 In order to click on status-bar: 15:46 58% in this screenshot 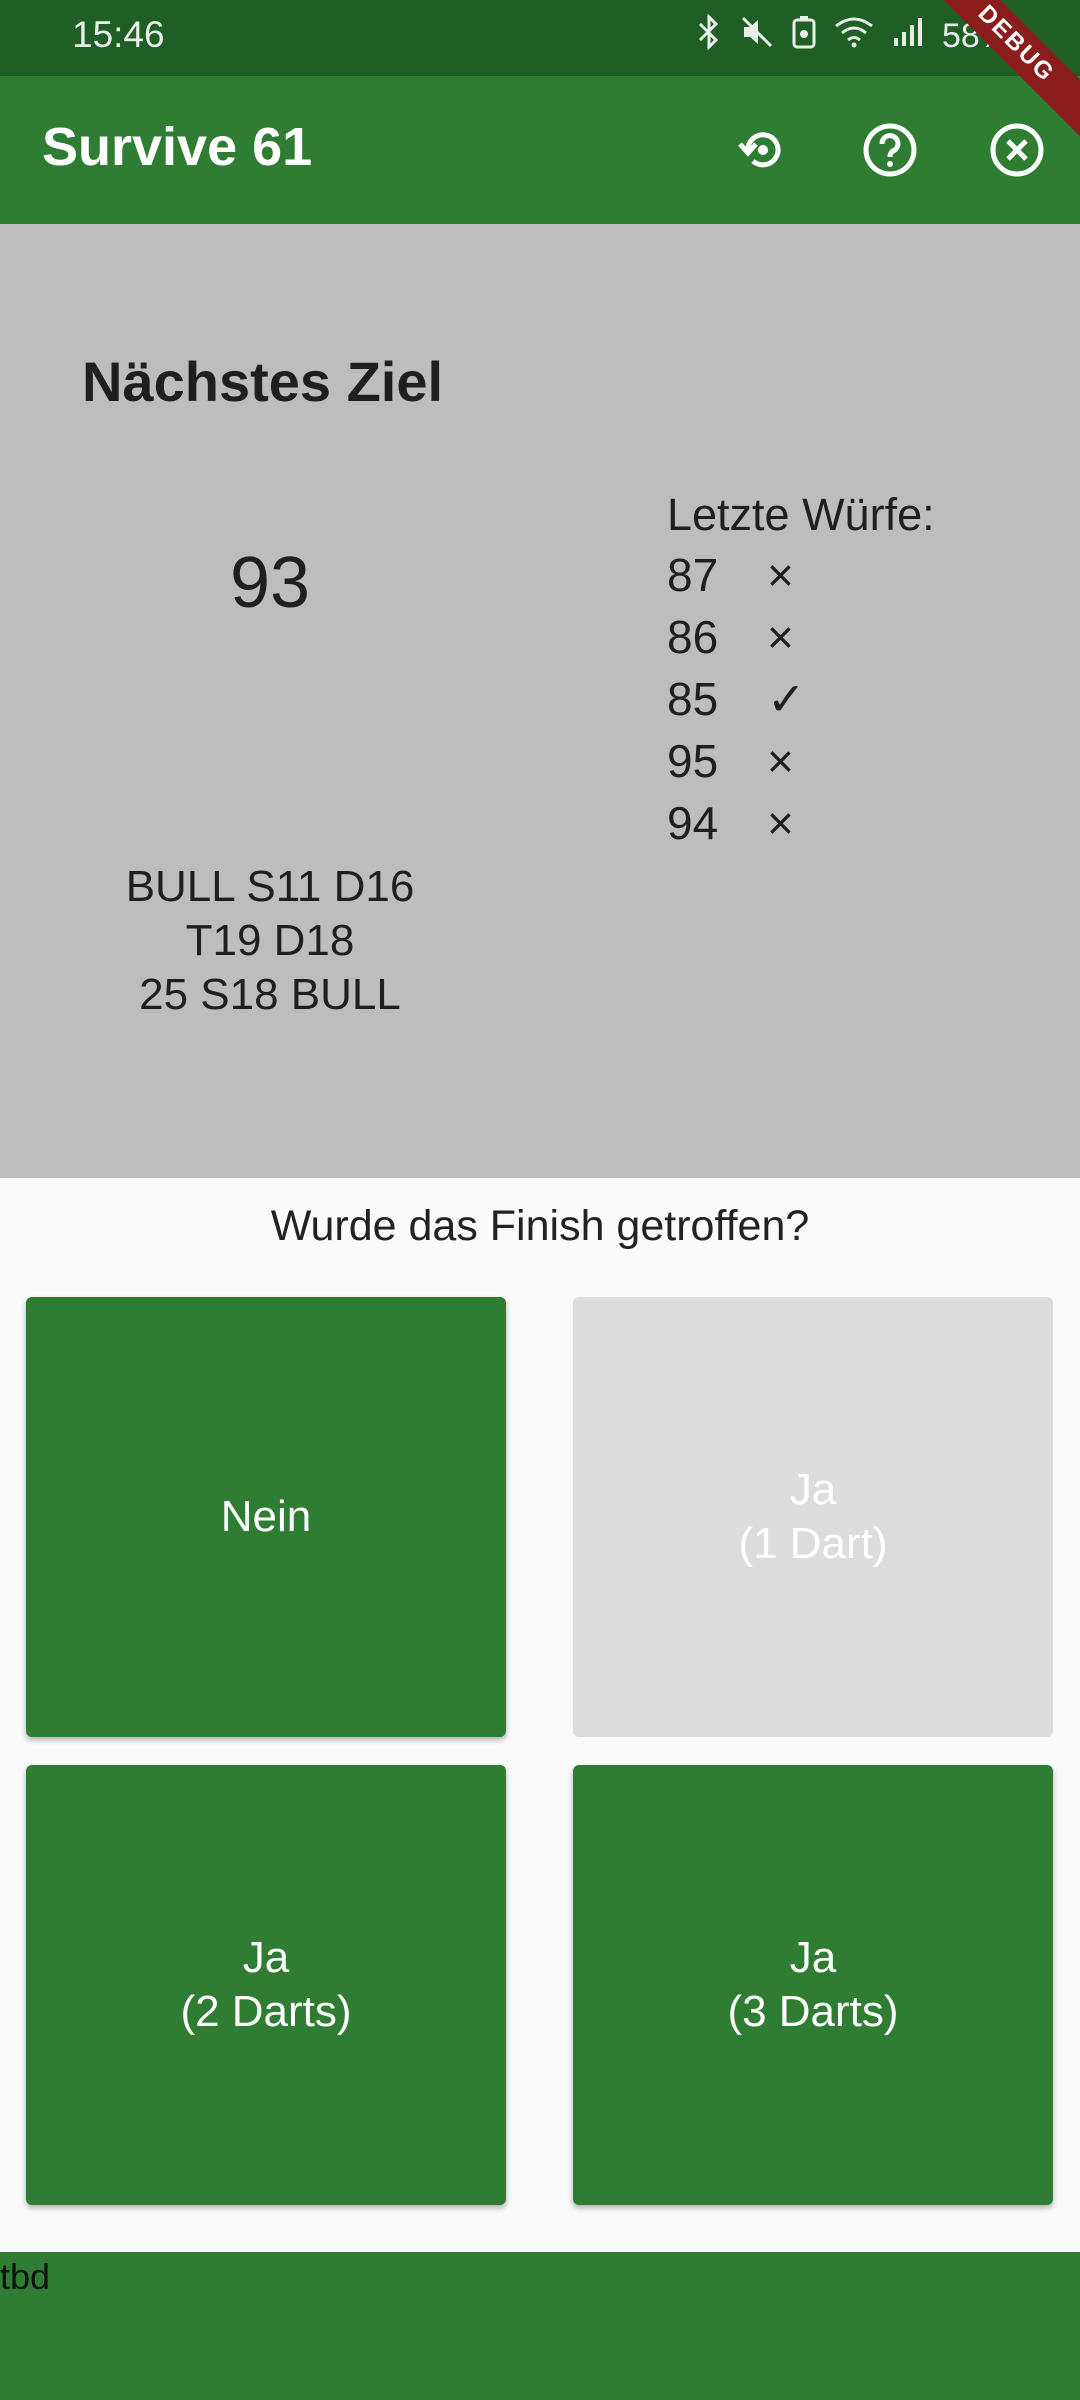, I will do `click(540, 38)`.